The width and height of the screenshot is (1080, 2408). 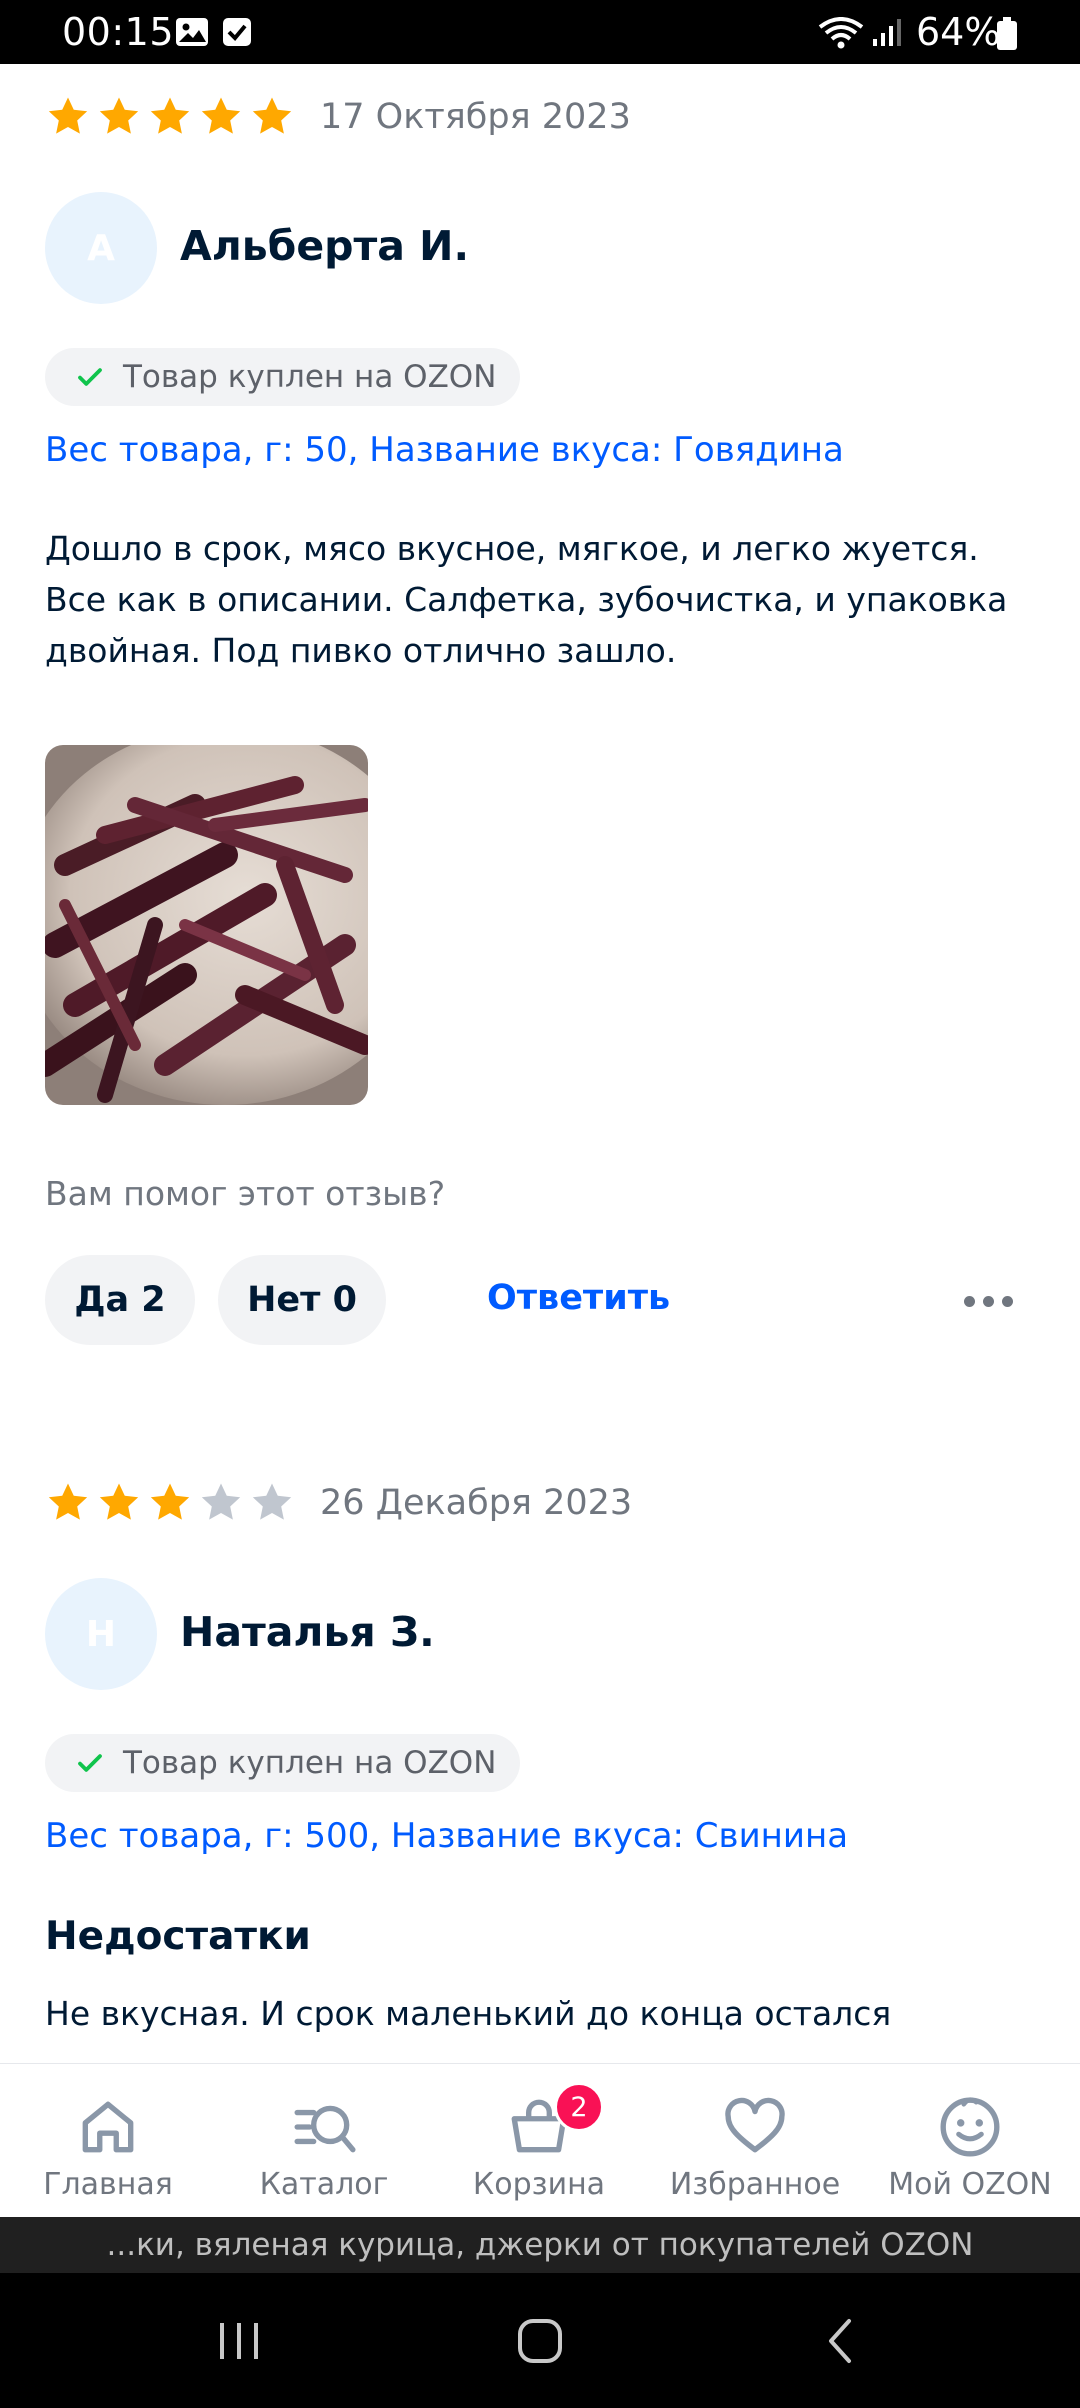 I want to click on review-text-line: двойная. Под пивко отлично зашло., so click(x=361, y=650).